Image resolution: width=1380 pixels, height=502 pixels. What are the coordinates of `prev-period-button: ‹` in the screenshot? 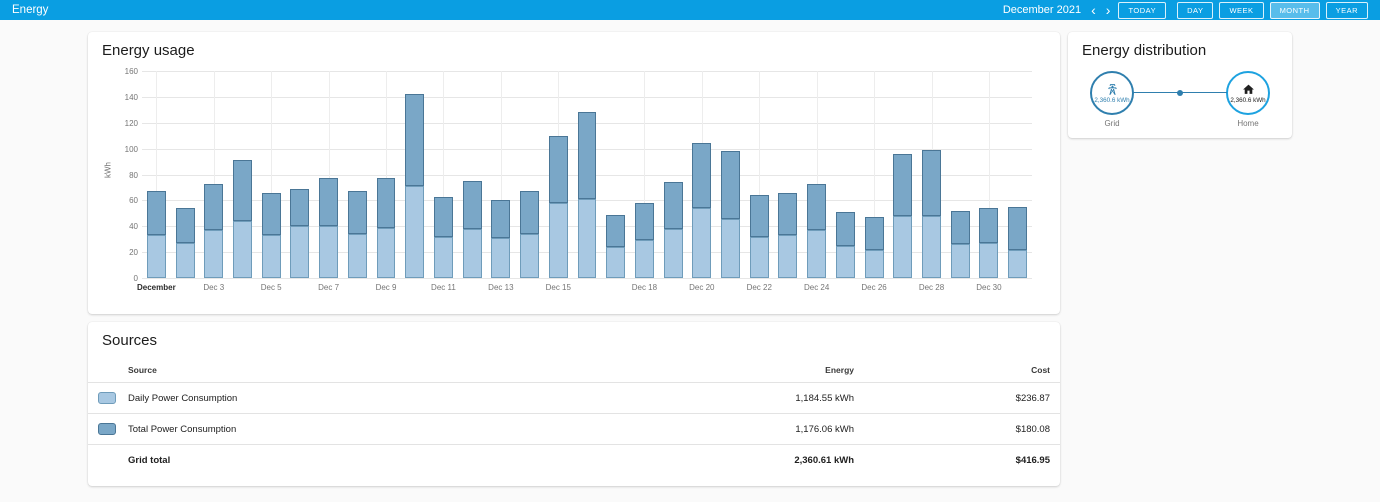 It's located at (1093, 10).